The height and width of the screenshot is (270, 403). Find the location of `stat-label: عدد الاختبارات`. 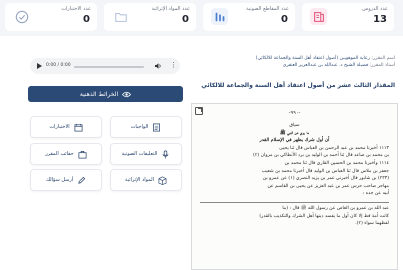

stat-label: عدد الاختبارات is located at coordinates (76, 9).